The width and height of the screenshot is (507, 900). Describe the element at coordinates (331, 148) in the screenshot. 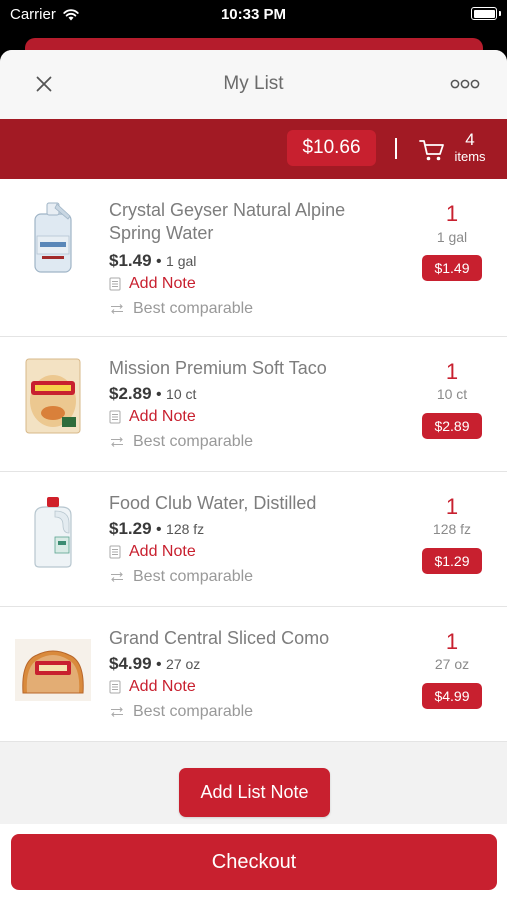

I see `list-total-badge: $10.66` at that location.